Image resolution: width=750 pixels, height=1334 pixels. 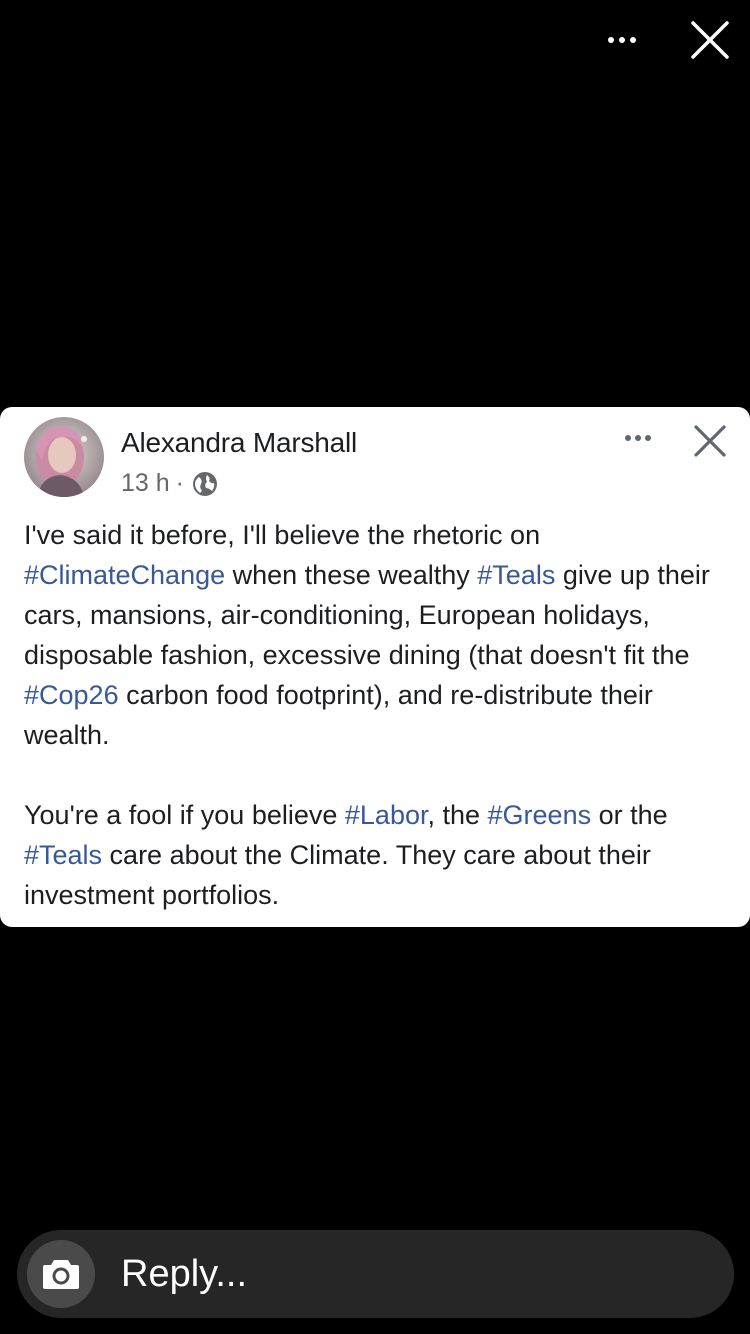 What do you see at coordinates (386, 815) in the screenshot?
I see `hashtag-link: #Labor` at bounding box center [386, 815].